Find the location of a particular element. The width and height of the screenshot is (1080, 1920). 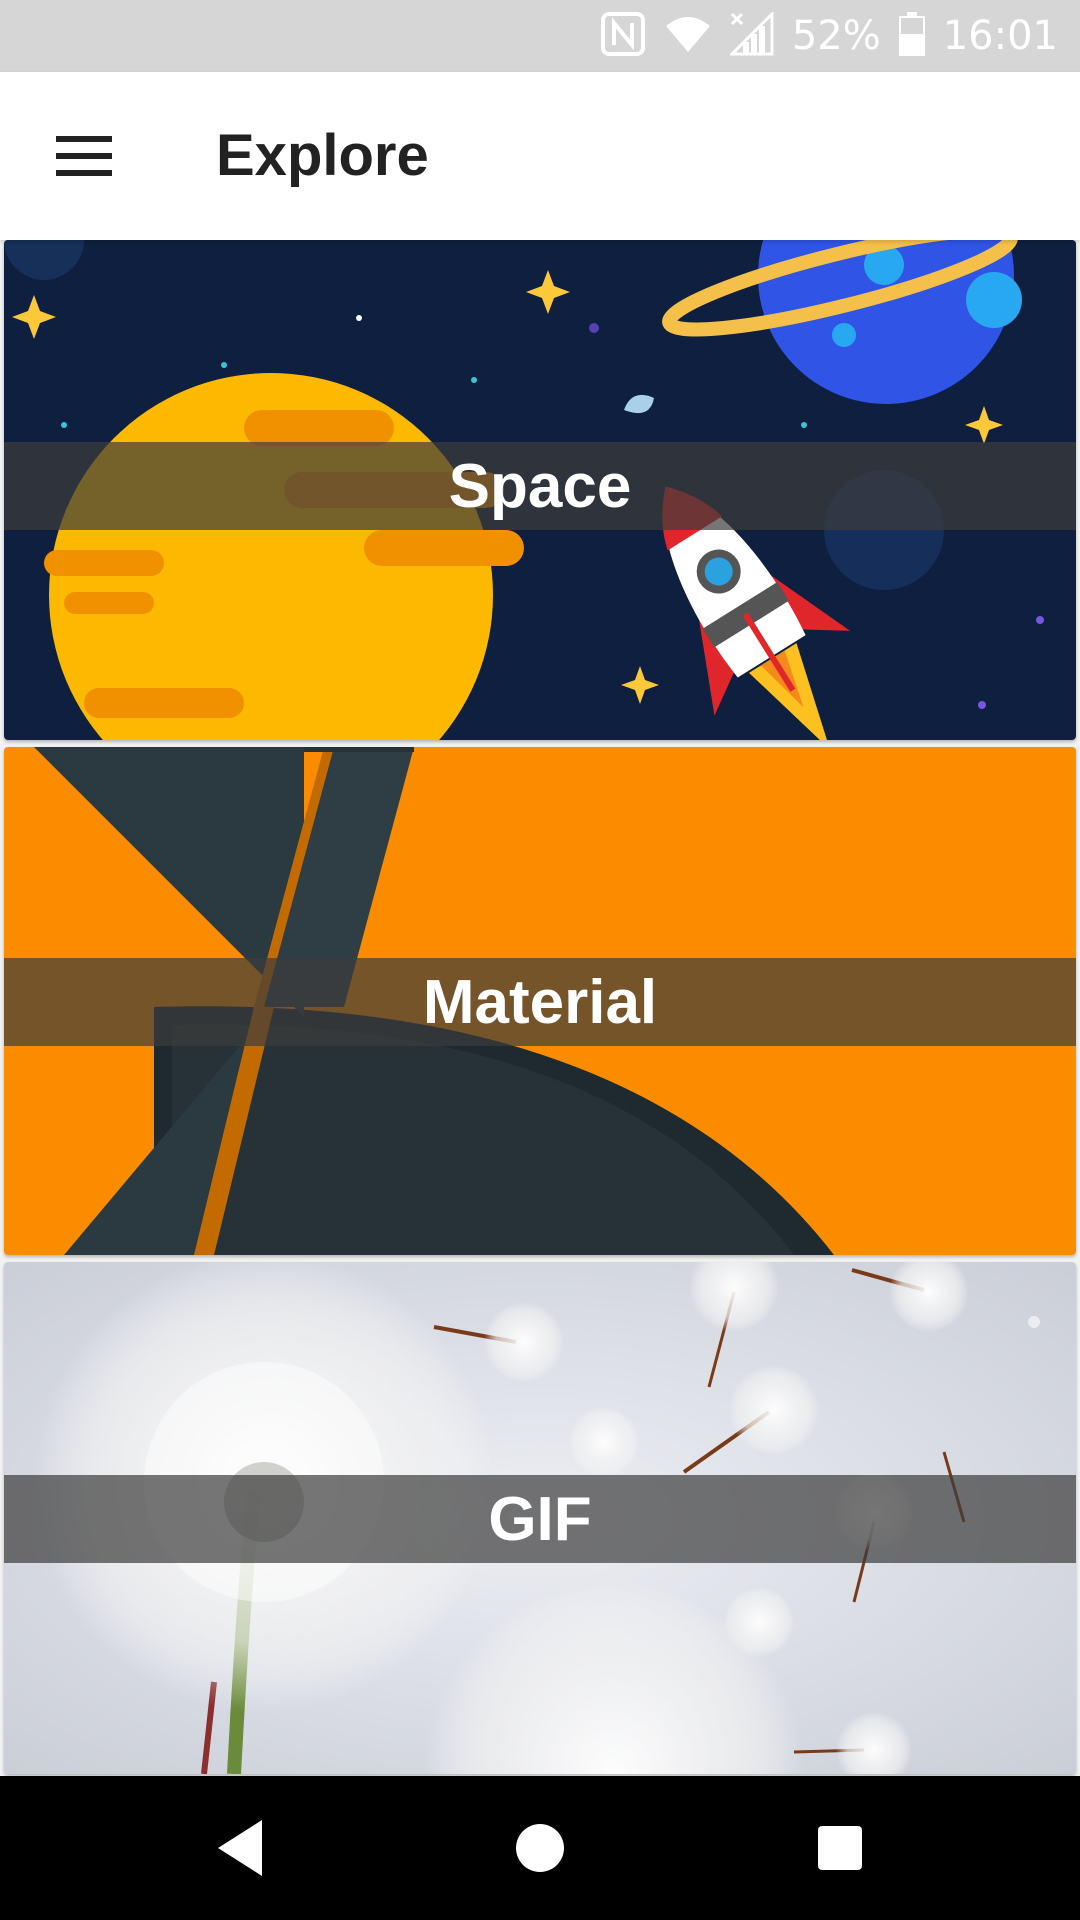

recents-button is located at coordinates (840, 1848).